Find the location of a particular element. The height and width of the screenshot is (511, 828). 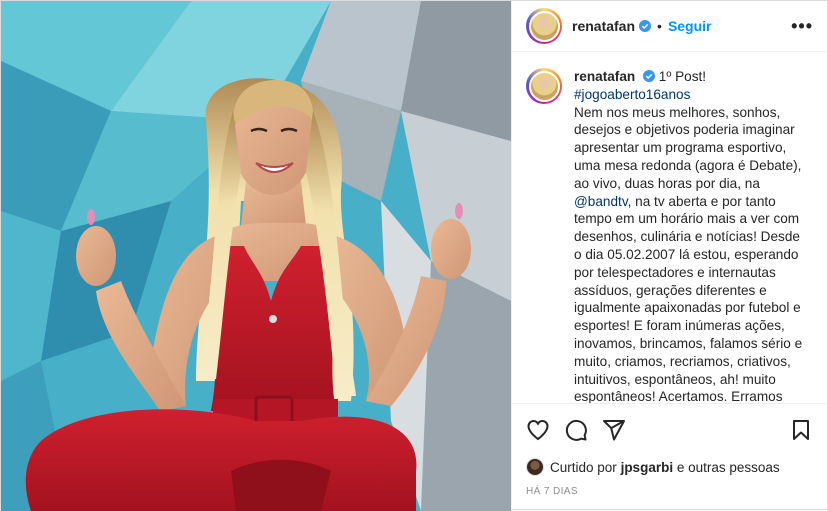

likes-suffix: e outras pessoas is located at coordinates (728, 467).